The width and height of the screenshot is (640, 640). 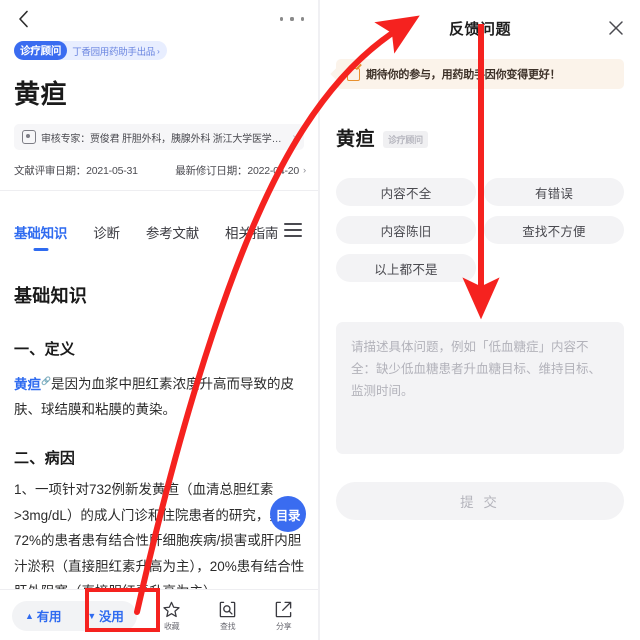 I want to click on share-button: 分享, so click(x=284, y=616).